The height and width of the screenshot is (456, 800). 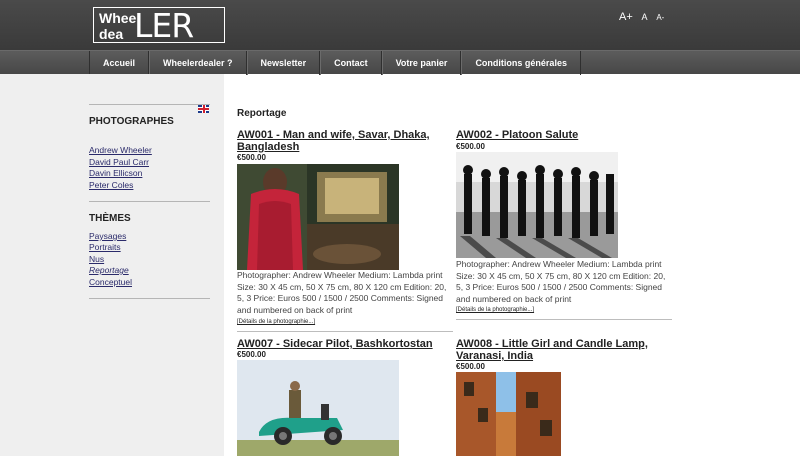 I want to click on theme-link: Nus, so click(x=96, y=259).